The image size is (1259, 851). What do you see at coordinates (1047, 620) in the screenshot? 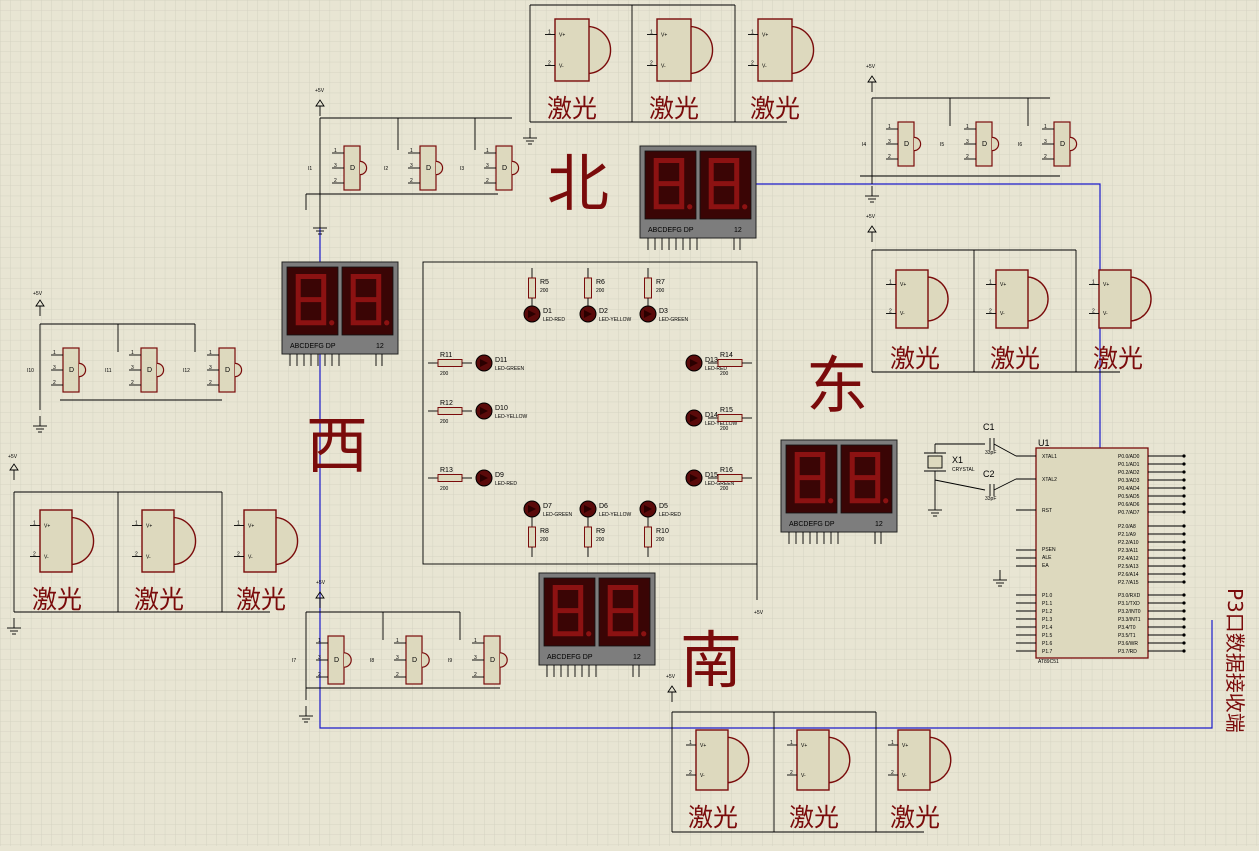
I see `chip-port-pin: P1.3` at bounding box center [1047, 620].